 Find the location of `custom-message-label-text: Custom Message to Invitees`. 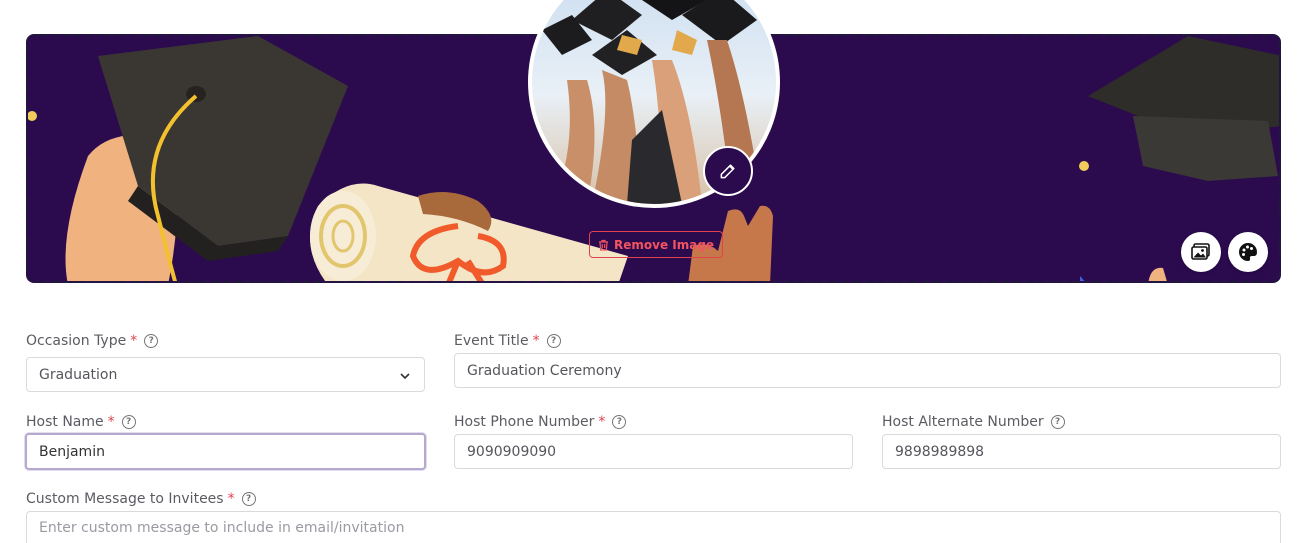

custom-message-label-text: Custom Message to Invitees is located at coordinates (125, 499).